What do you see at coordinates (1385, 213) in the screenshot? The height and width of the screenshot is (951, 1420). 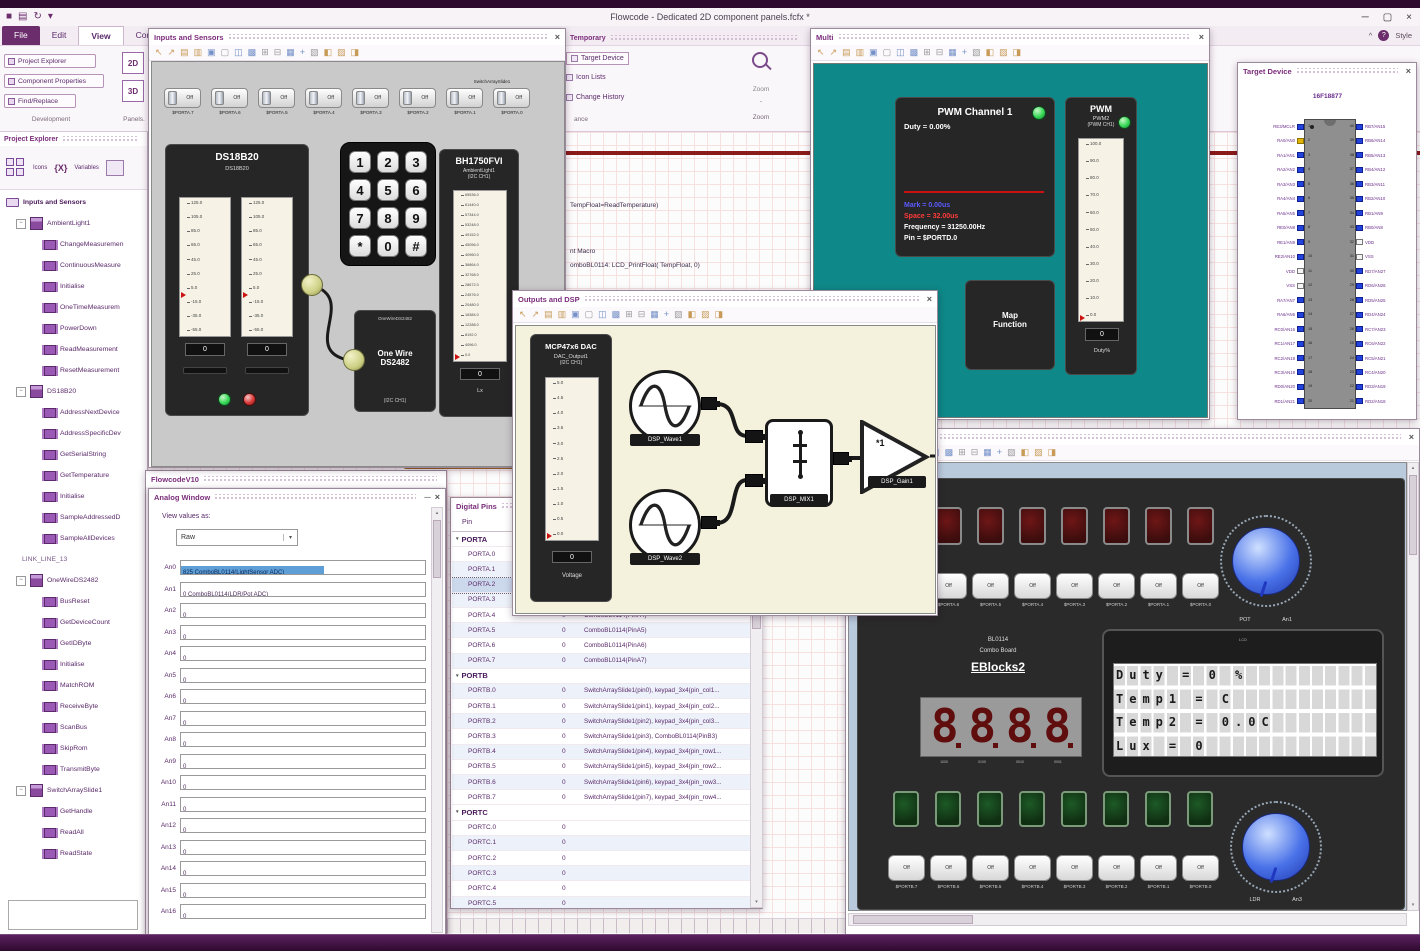 I see `chip-pin: RB1/AN9` at bounding box center [1385, 213].